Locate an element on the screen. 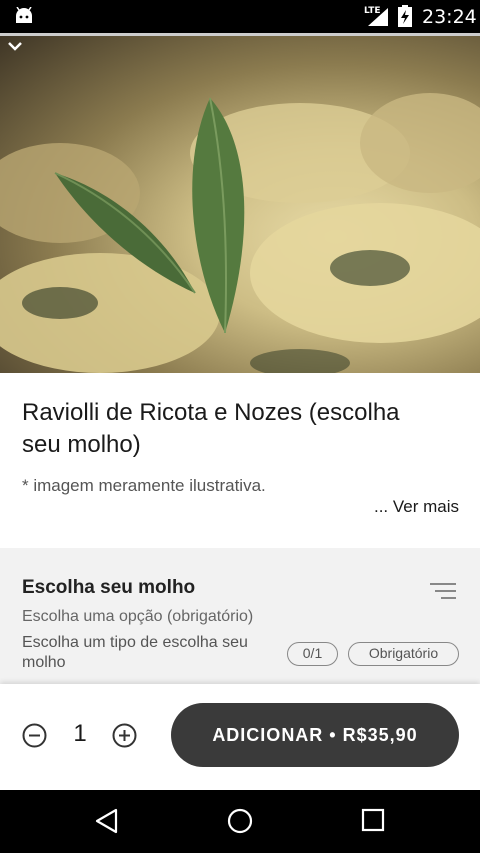  order-footer: 1 ADICIONAR • R$35,90 is located at coordinates (240, 737).